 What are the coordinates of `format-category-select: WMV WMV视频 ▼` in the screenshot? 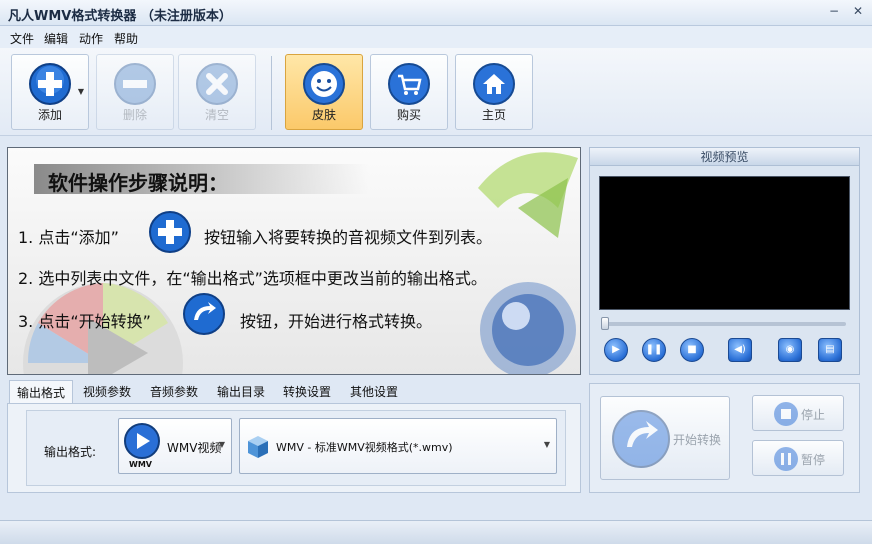 It's located at (175, 446).